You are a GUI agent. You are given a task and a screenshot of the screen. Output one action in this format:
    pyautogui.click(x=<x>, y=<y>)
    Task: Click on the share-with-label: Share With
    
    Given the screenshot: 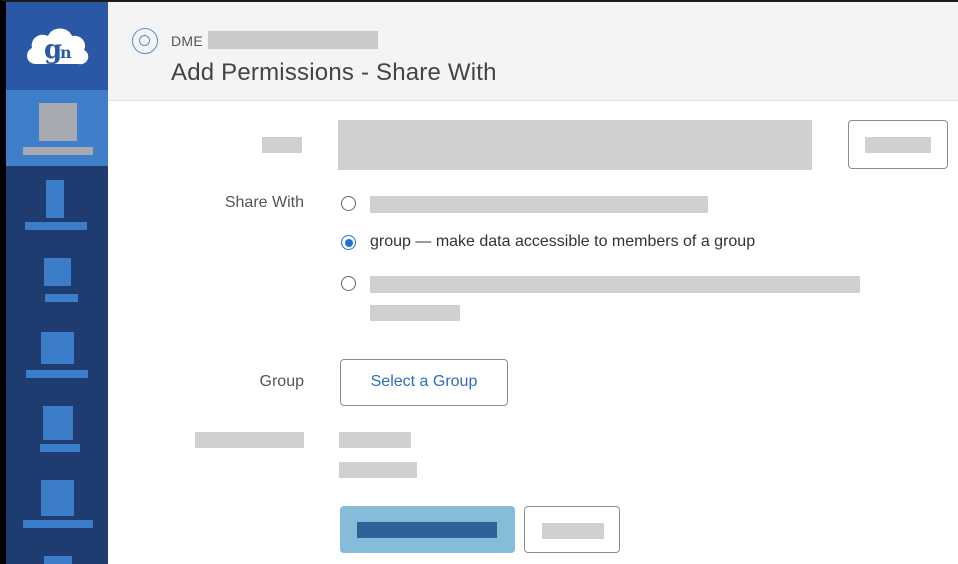 What is the action you would take?
    pyautogui.click(x=264, y=202)
    